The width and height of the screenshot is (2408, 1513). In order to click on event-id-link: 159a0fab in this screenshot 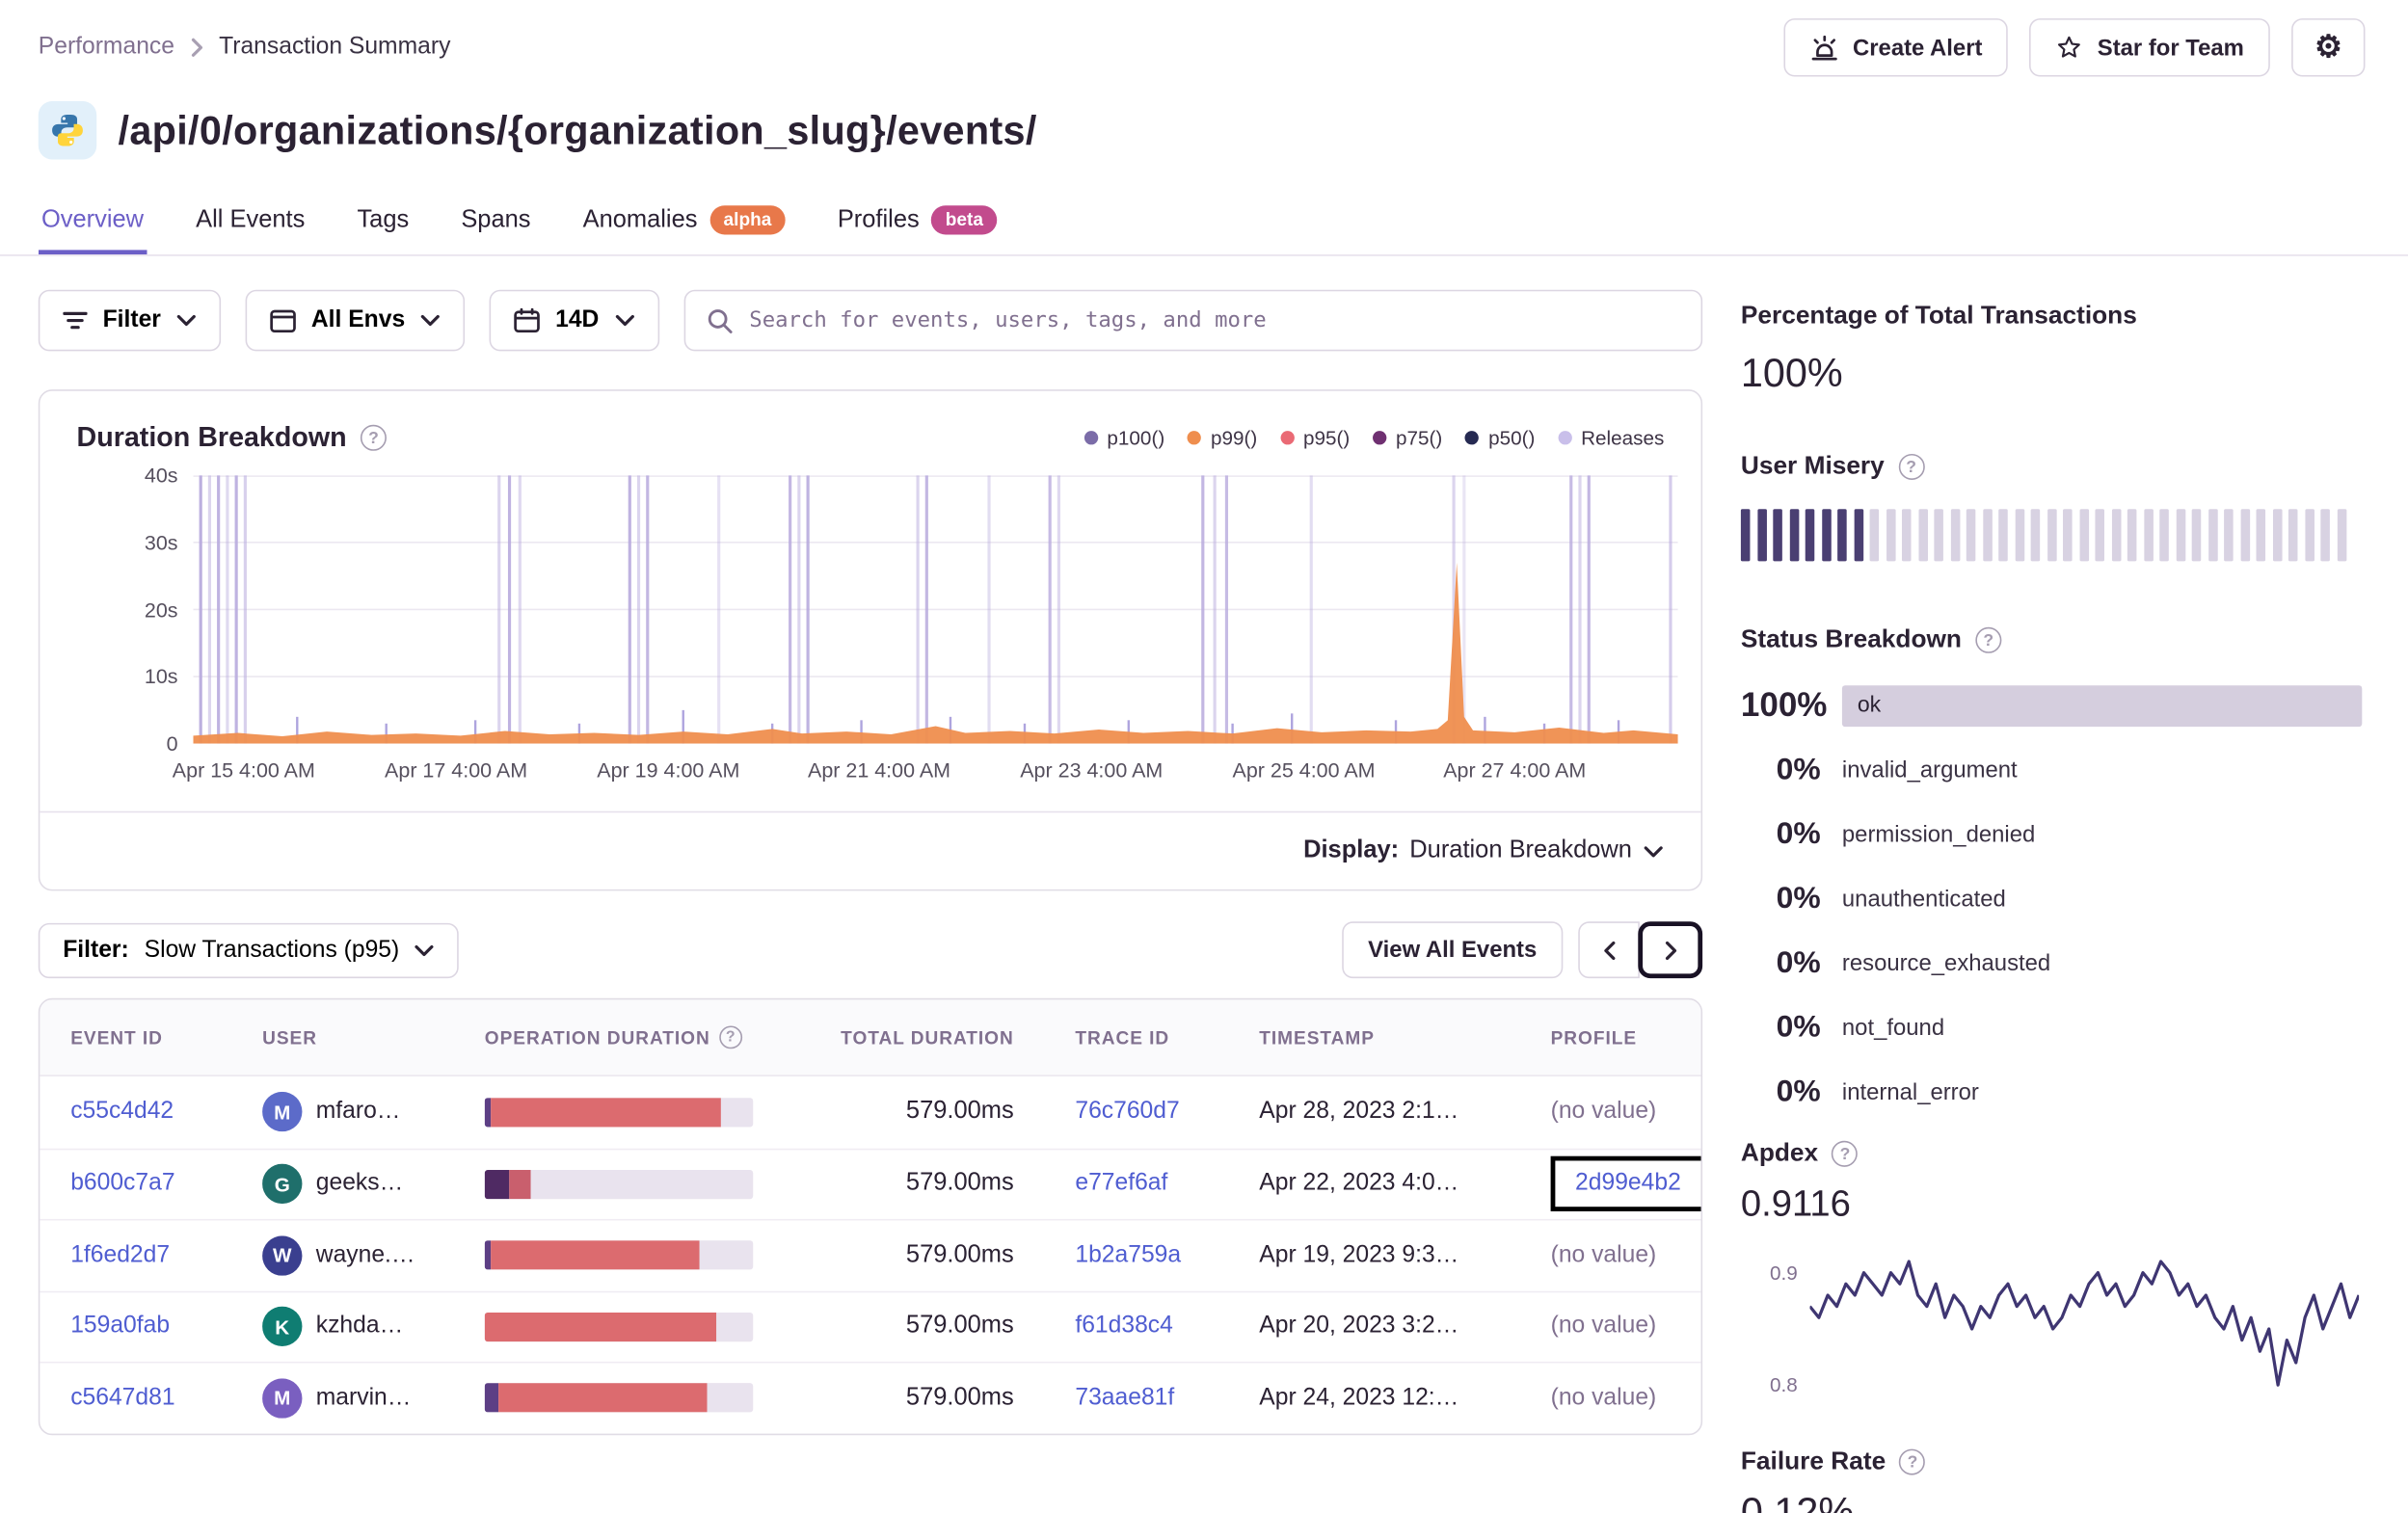, I will do `click(120, 1326)`.